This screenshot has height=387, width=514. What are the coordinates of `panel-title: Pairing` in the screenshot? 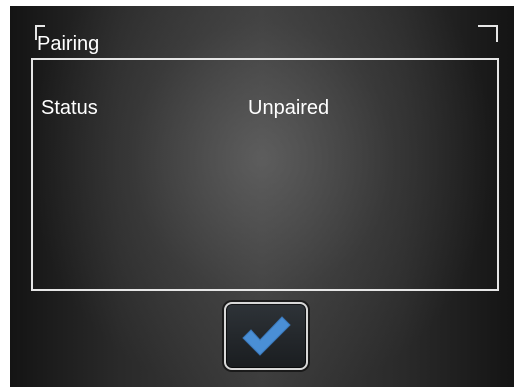 It's located at (68, 44).